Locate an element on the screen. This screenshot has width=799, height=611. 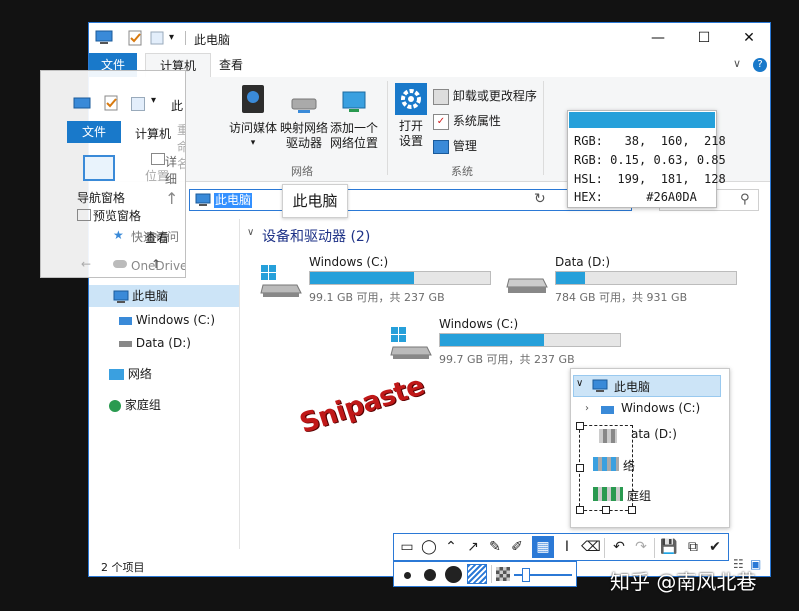
drive-tile: Windows (C:) 99.1 GB 可用，共 237 GB is located at coordinates (379, 280).